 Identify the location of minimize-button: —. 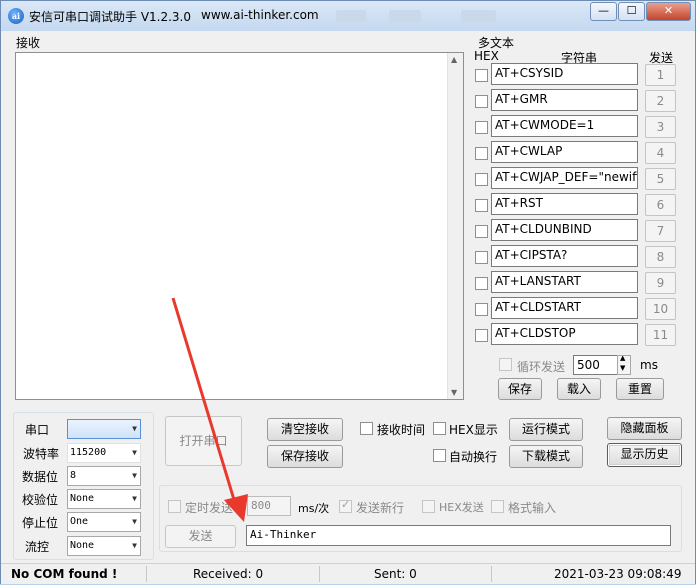
(603, 11).